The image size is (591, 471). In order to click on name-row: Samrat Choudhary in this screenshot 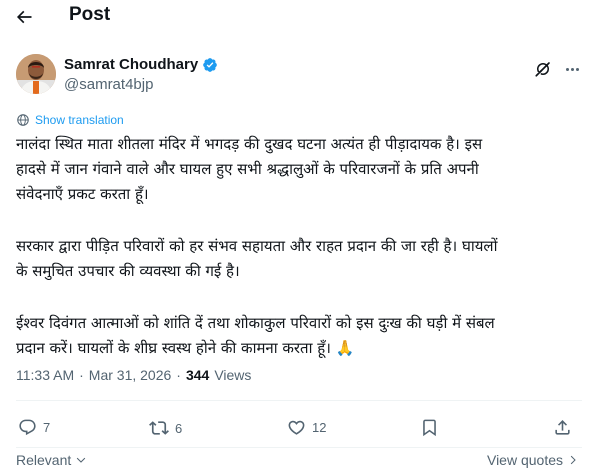, I will do `click(141, 64)`.